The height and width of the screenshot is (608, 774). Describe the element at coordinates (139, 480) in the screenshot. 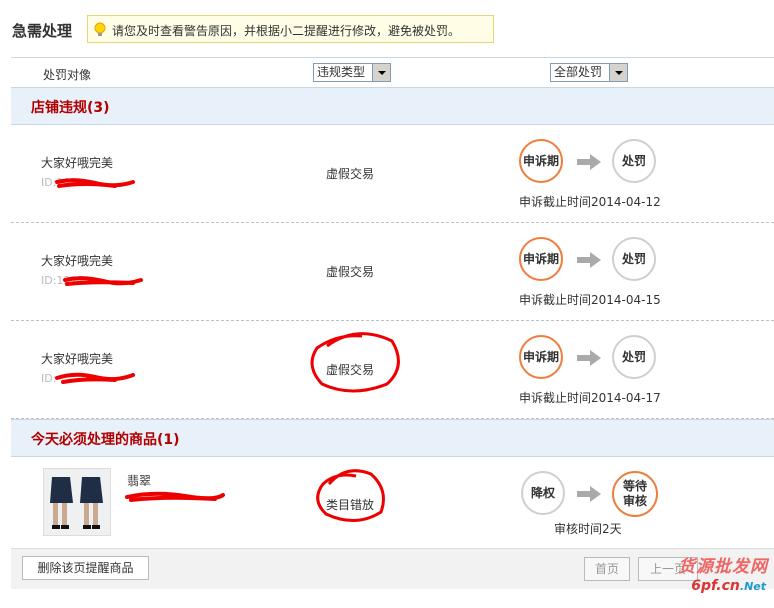

I see `product-name: 翡翠` at that location.